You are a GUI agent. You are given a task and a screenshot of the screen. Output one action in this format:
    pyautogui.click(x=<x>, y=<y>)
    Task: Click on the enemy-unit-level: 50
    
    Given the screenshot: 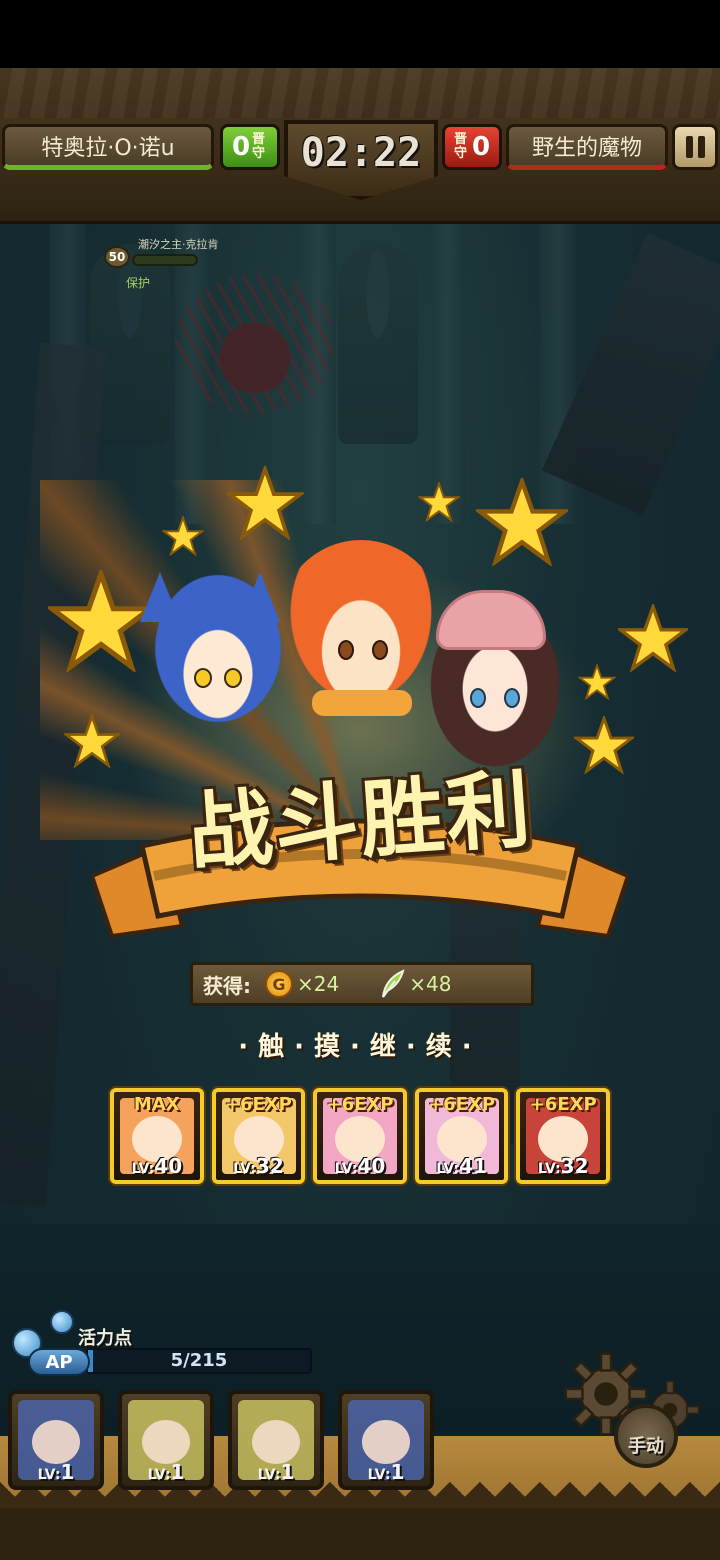 What is the action you would take?
    pyautogui.click(x=117, y=257)
    